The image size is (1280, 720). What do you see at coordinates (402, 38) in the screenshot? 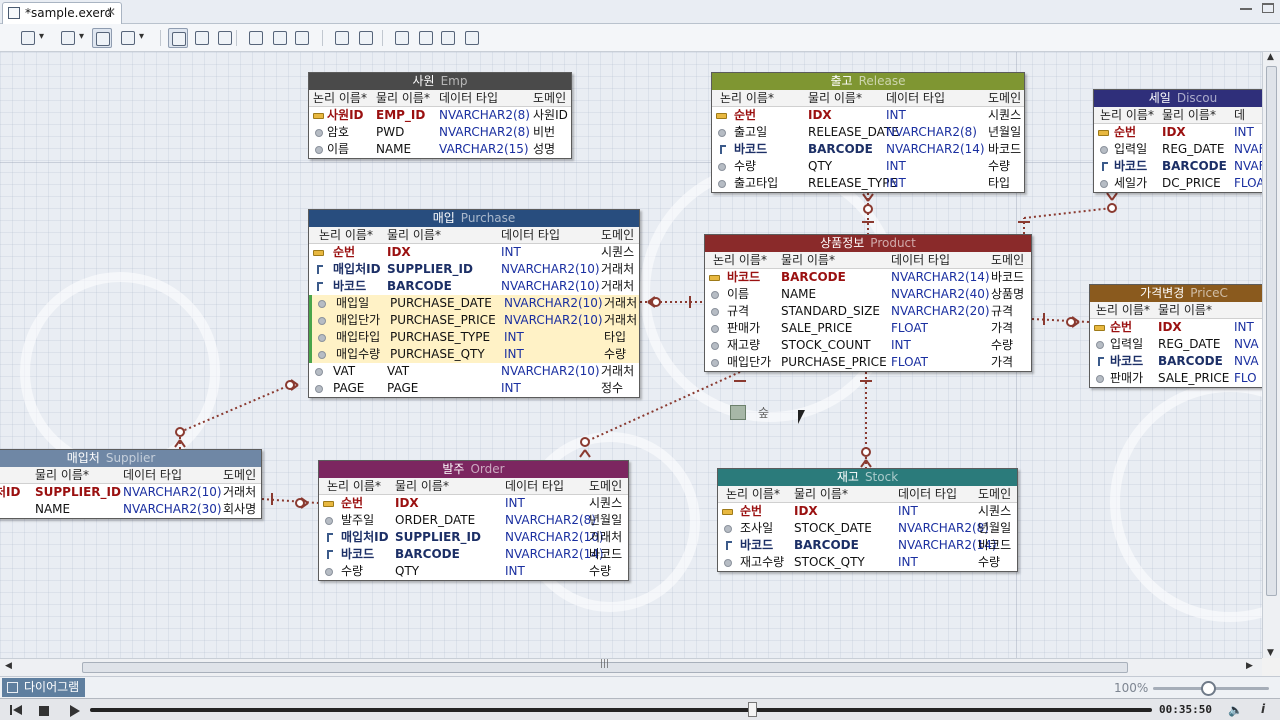
I see `export-icon` at bounding box center [402, 38].